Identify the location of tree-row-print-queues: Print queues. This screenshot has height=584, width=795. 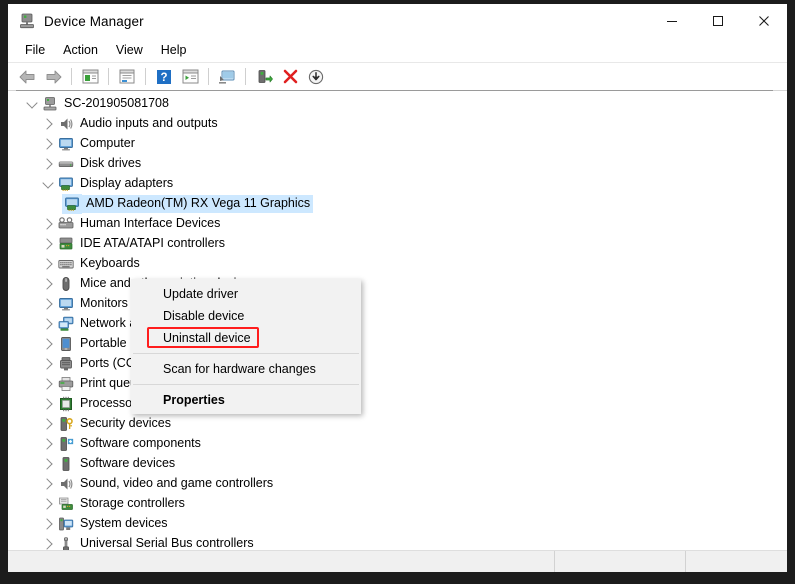
(394, 384).